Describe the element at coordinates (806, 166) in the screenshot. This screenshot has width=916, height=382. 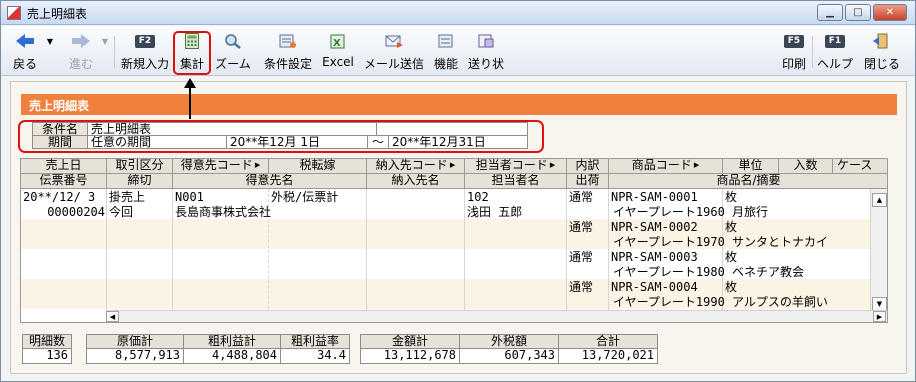
I see `col-header-quantity: 入数` at that location.